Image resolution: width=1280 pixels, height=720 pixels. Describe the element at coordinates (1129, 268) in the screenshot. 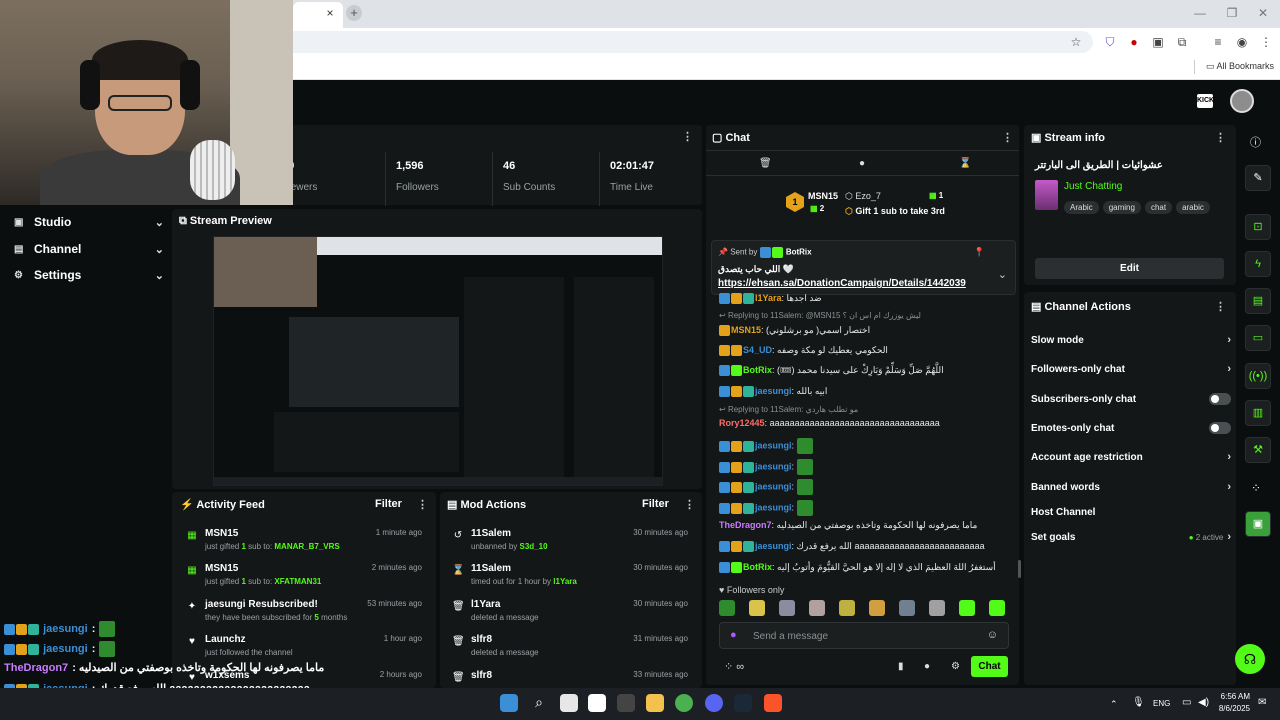

I see `edit-stream-button: Edit` at that location.